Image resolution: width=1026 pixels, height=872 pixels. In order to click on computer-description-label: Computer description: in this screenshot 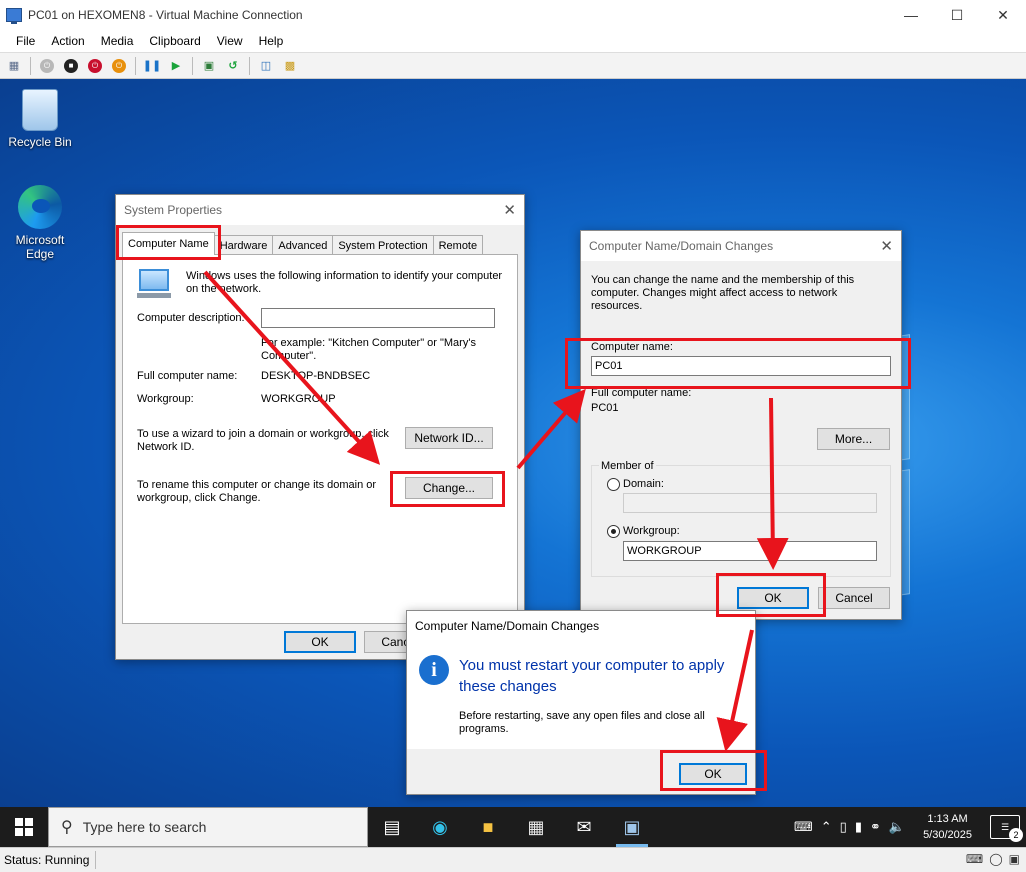, I will do `click(191, 318)`.